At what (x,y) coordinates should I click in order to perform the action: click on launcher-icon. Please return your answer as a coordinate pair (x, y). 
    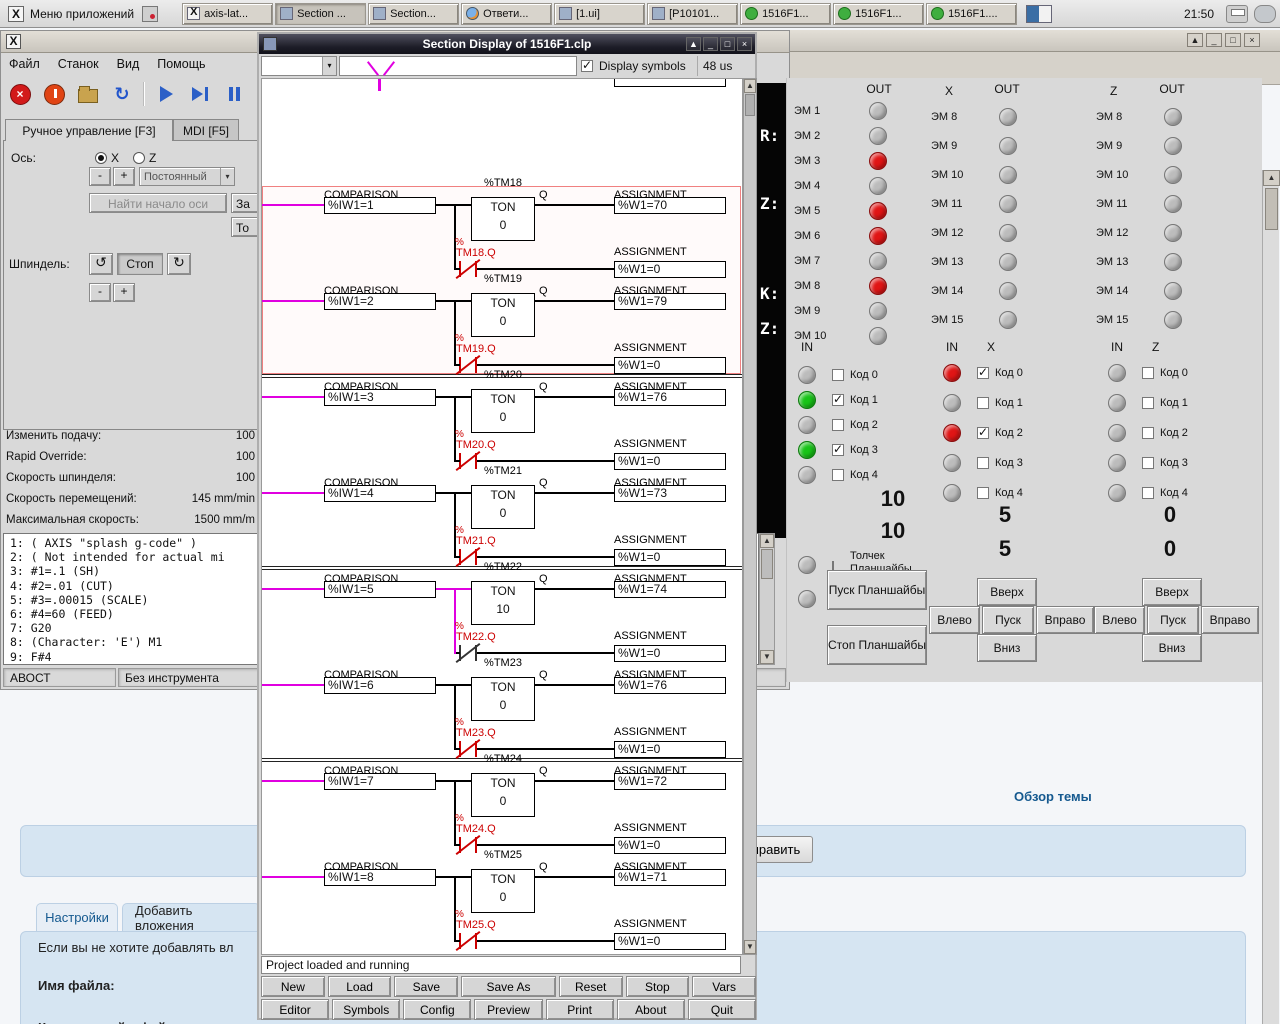
    Looking at the image, I should click on (150, 13).